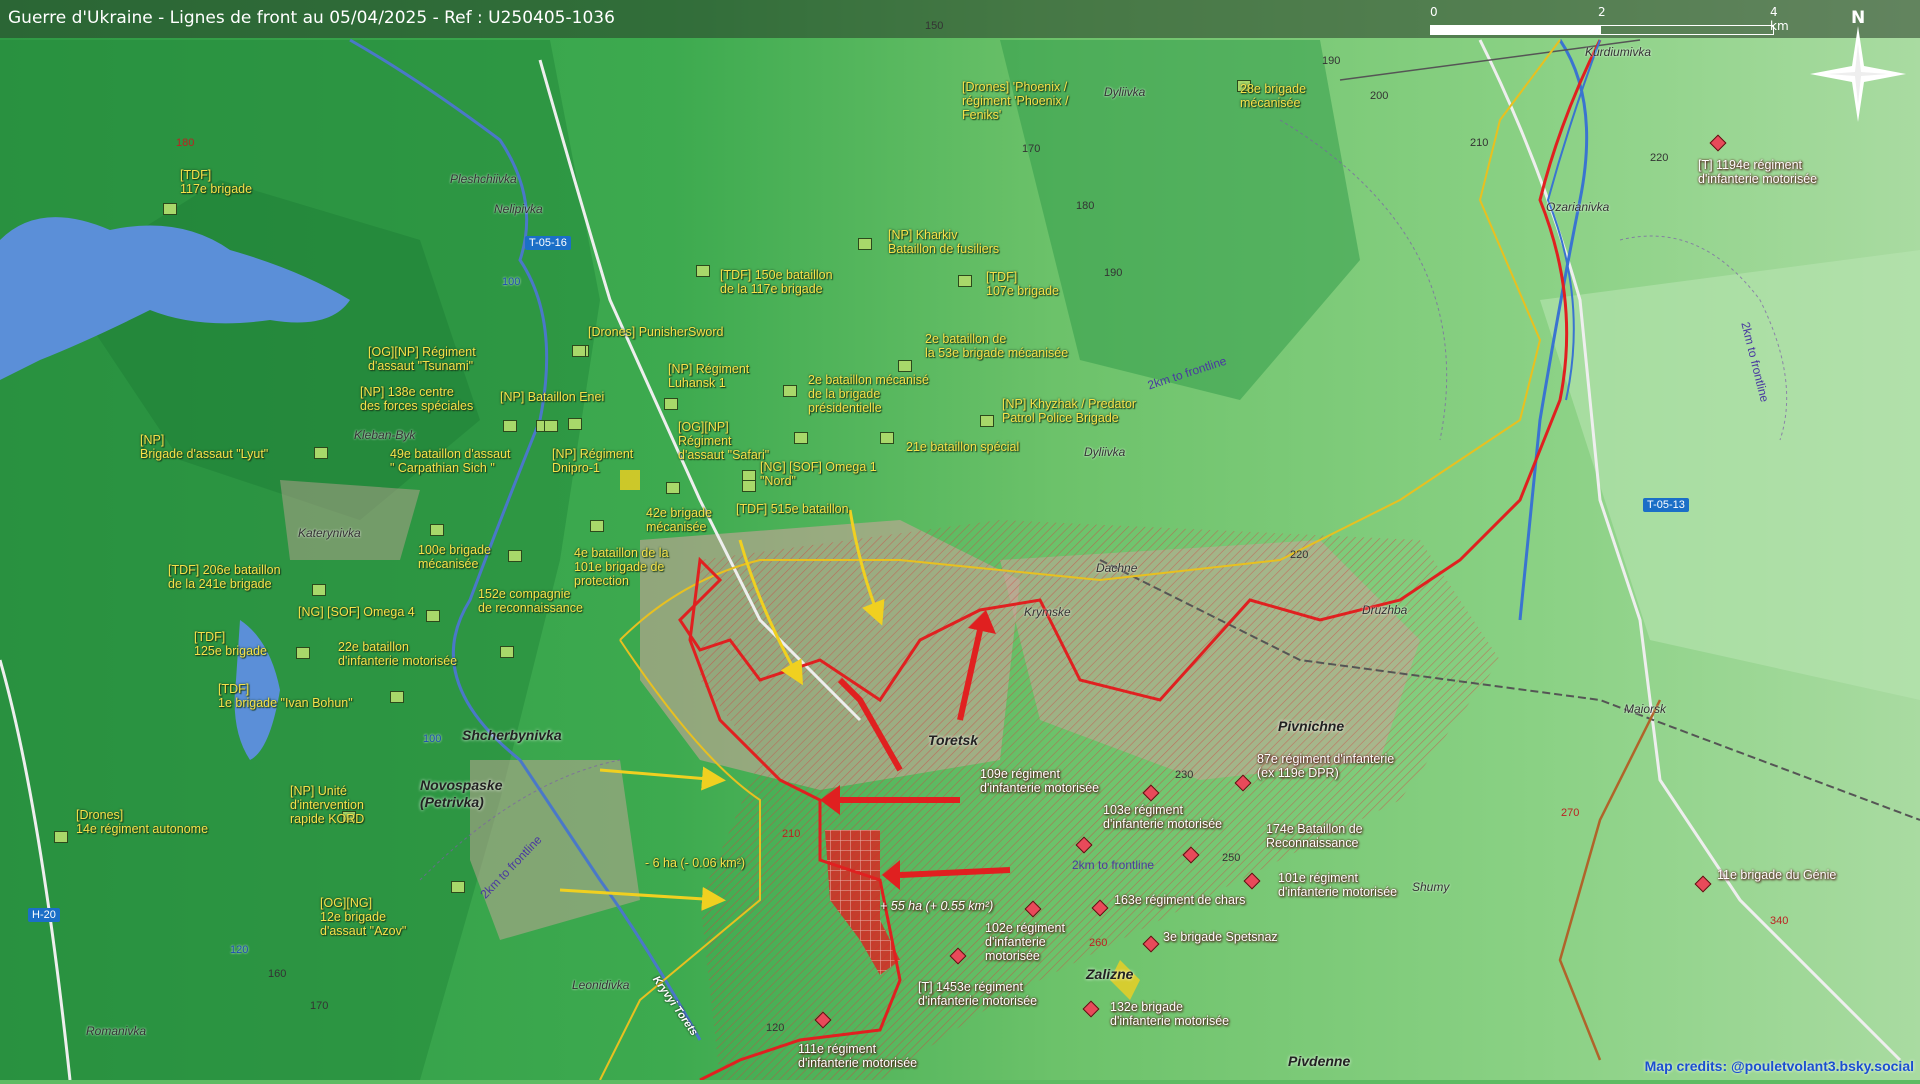  What do you see at coordinates (512, 735) in the screenshot?
I see `town-shcherbynivka: Shcherbynivka` at bounding box center [512, 735].